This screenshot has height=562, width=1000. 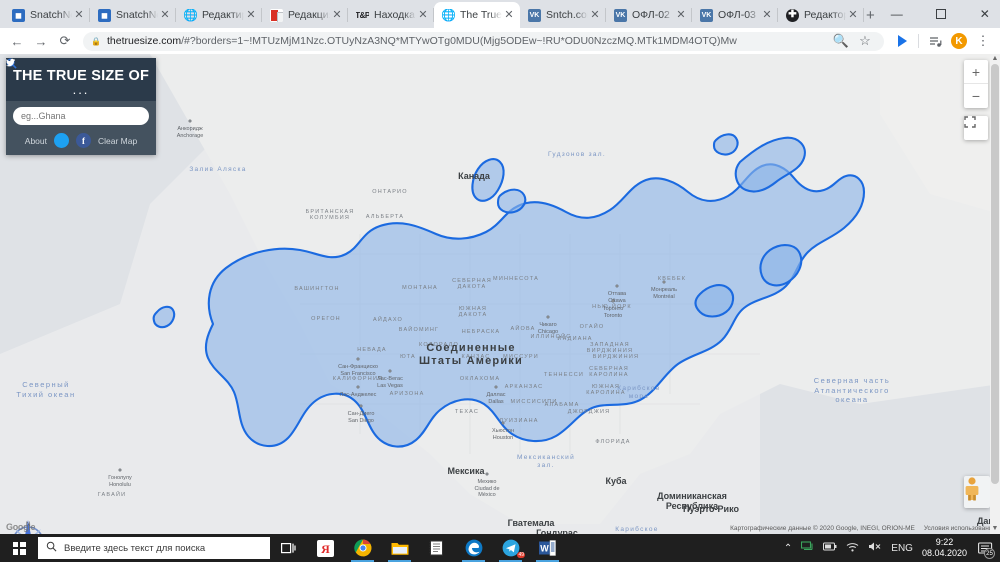 I want to click on profile-avatar: K, so click(x=959, y=41).